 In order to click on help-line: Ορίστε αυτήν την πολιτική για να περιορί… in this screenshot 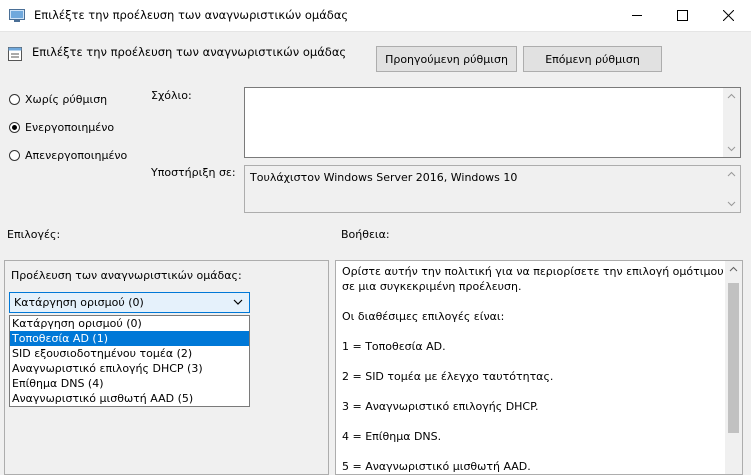, I will do `click(533, 271)`.